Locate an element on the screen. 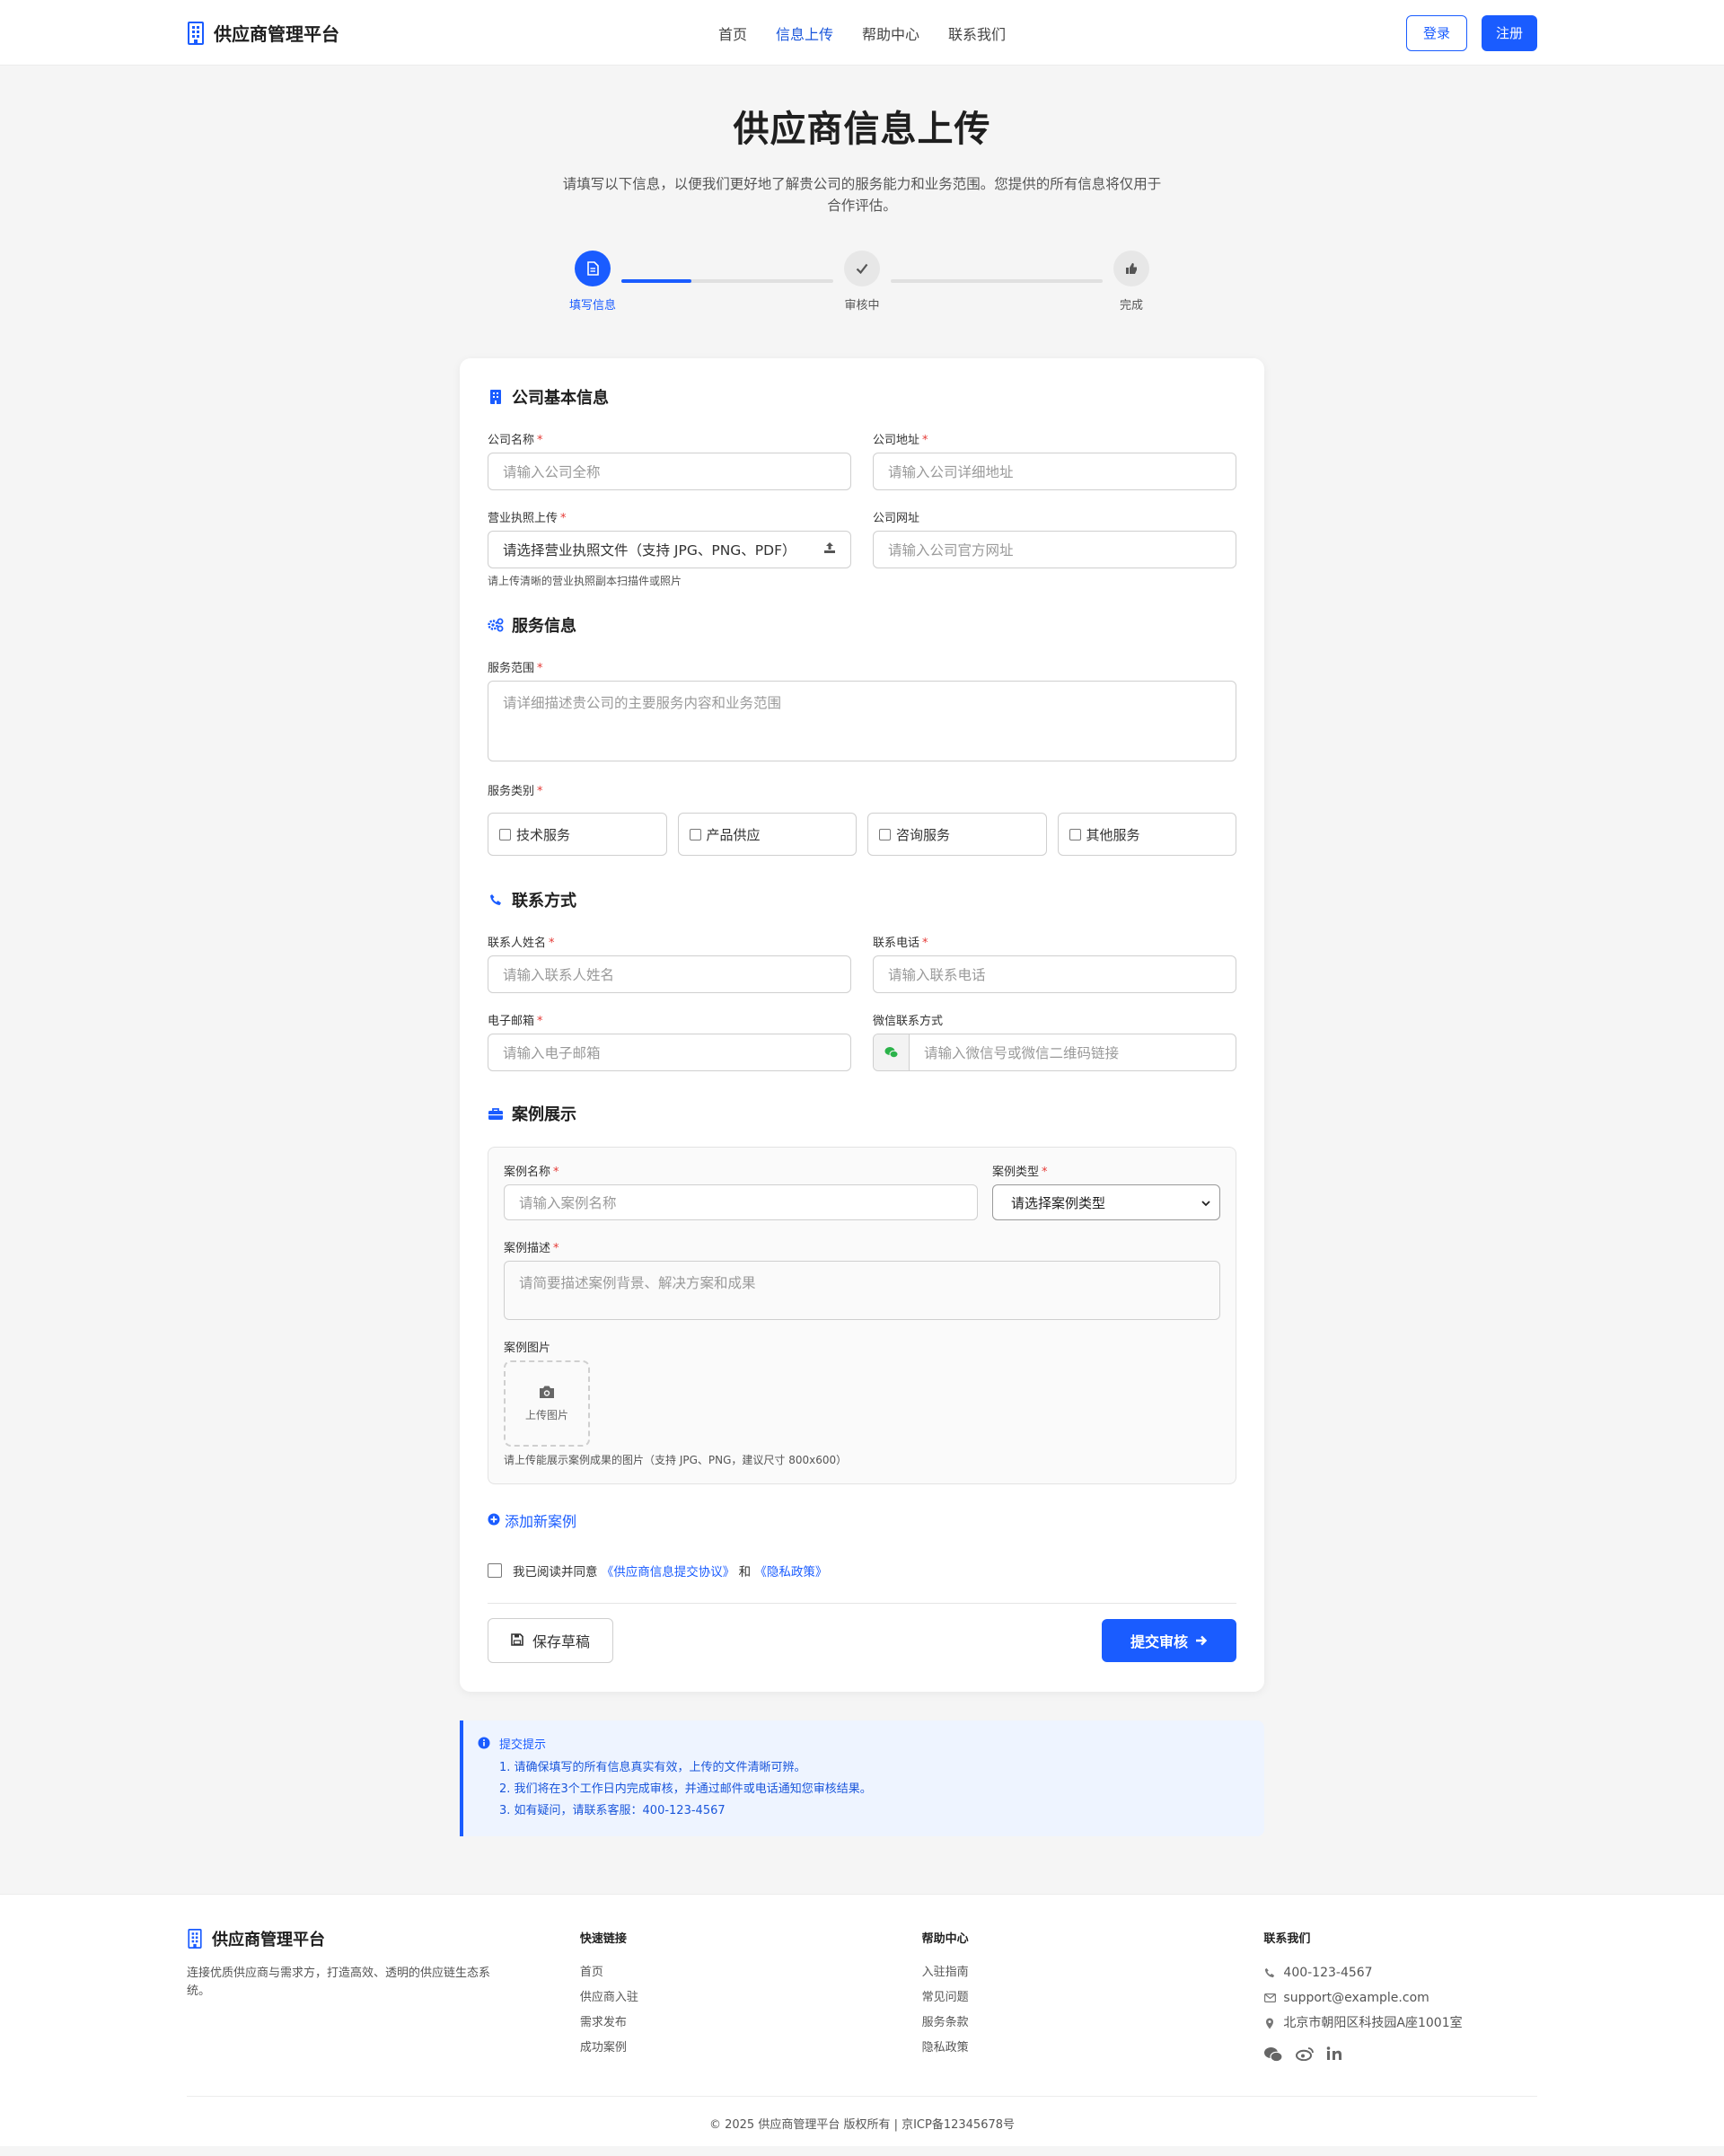  briefcase-icon is located at coordinates (496, 1113).